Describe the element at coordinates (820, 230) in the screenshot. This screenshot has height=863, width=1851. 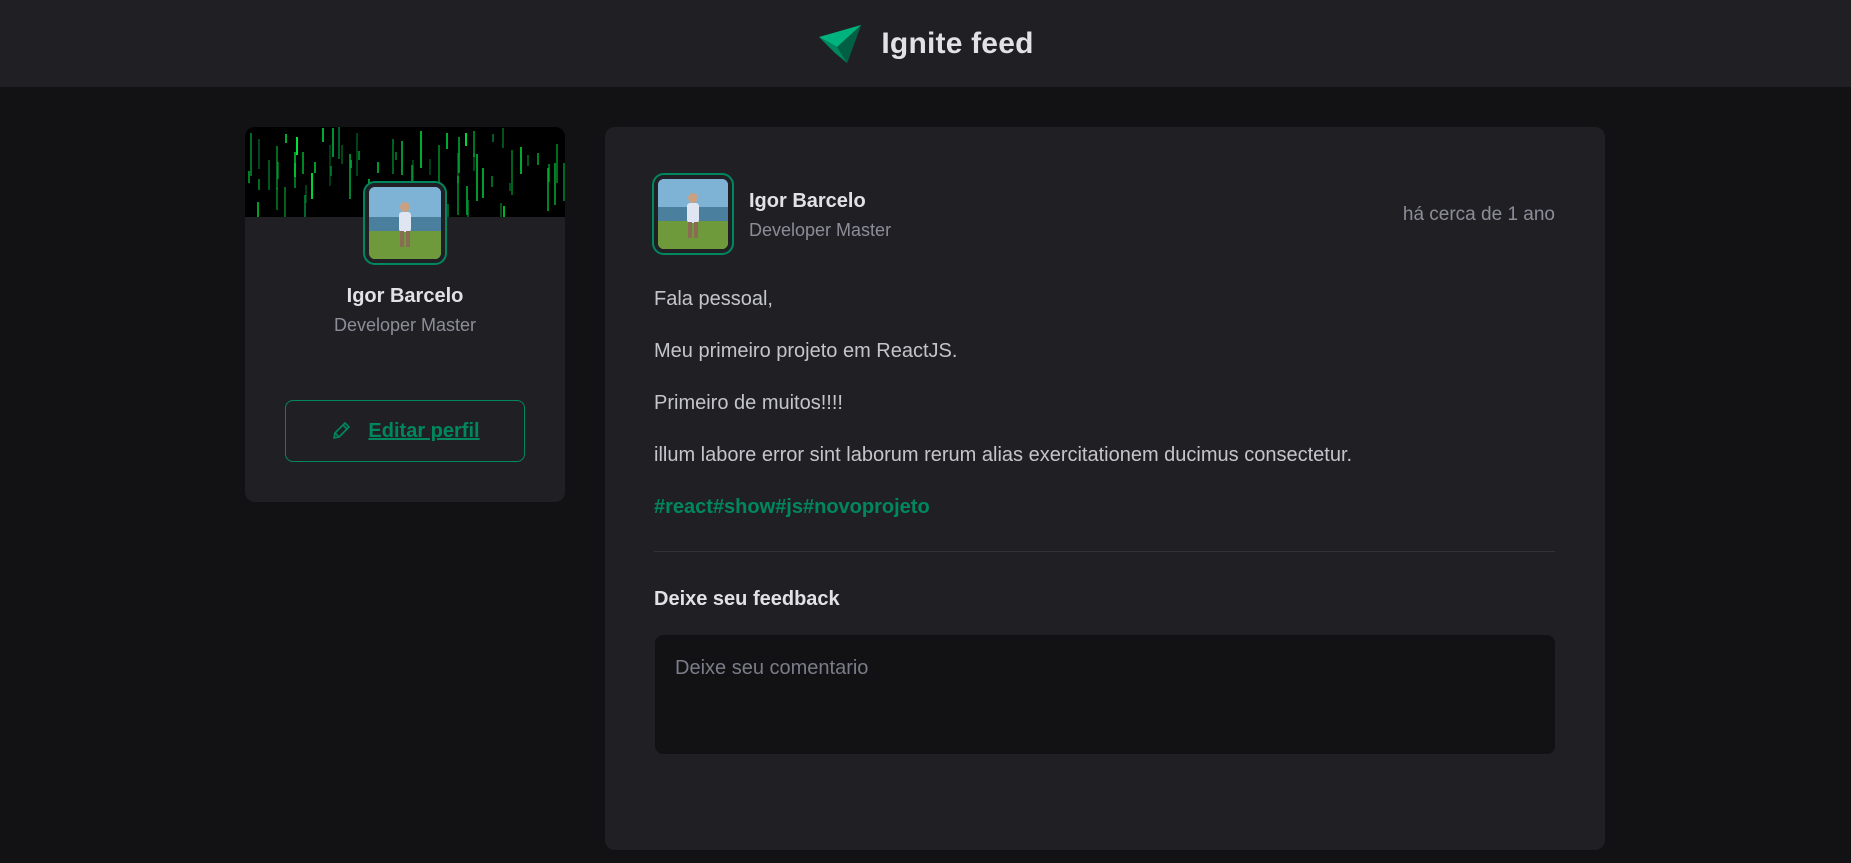
I see `author-role: Developer Master` at that location.